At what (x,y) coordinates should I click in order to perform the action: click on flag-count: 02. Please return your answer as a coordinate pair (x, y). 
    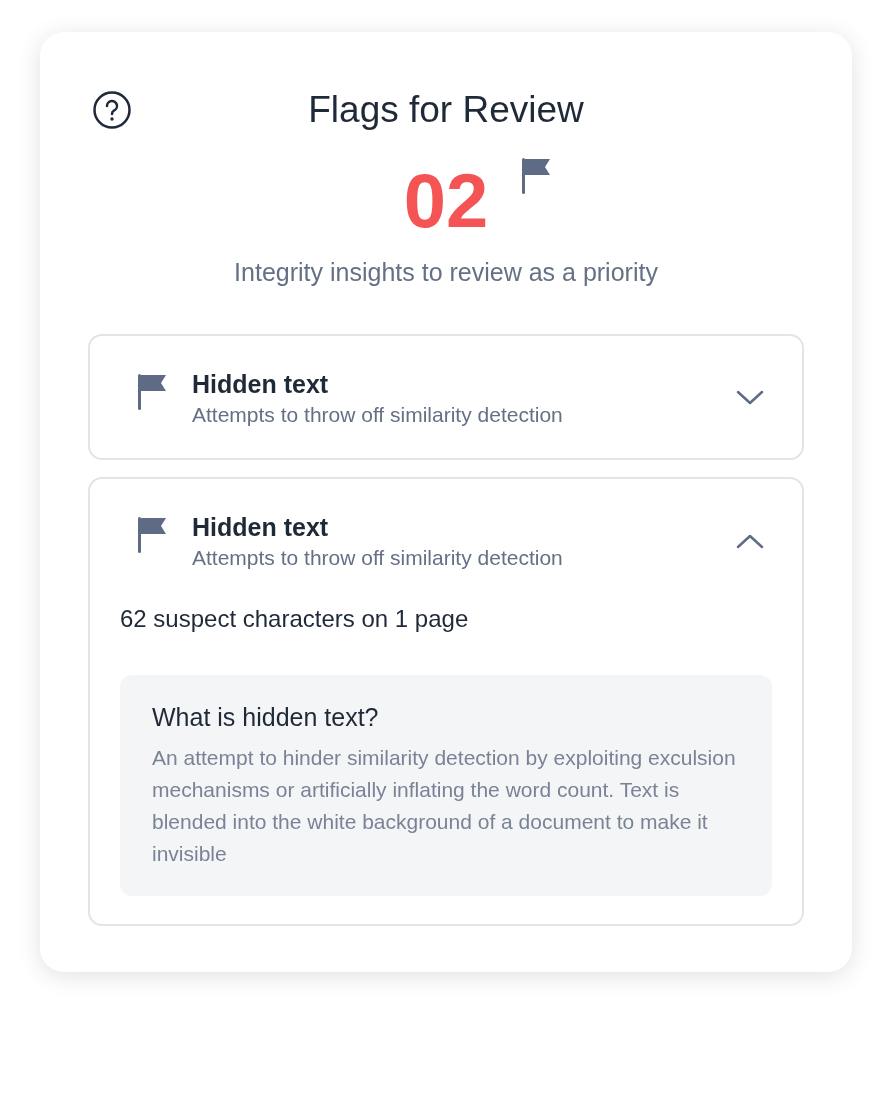
    Looking at the image, I should click on (446, 200).